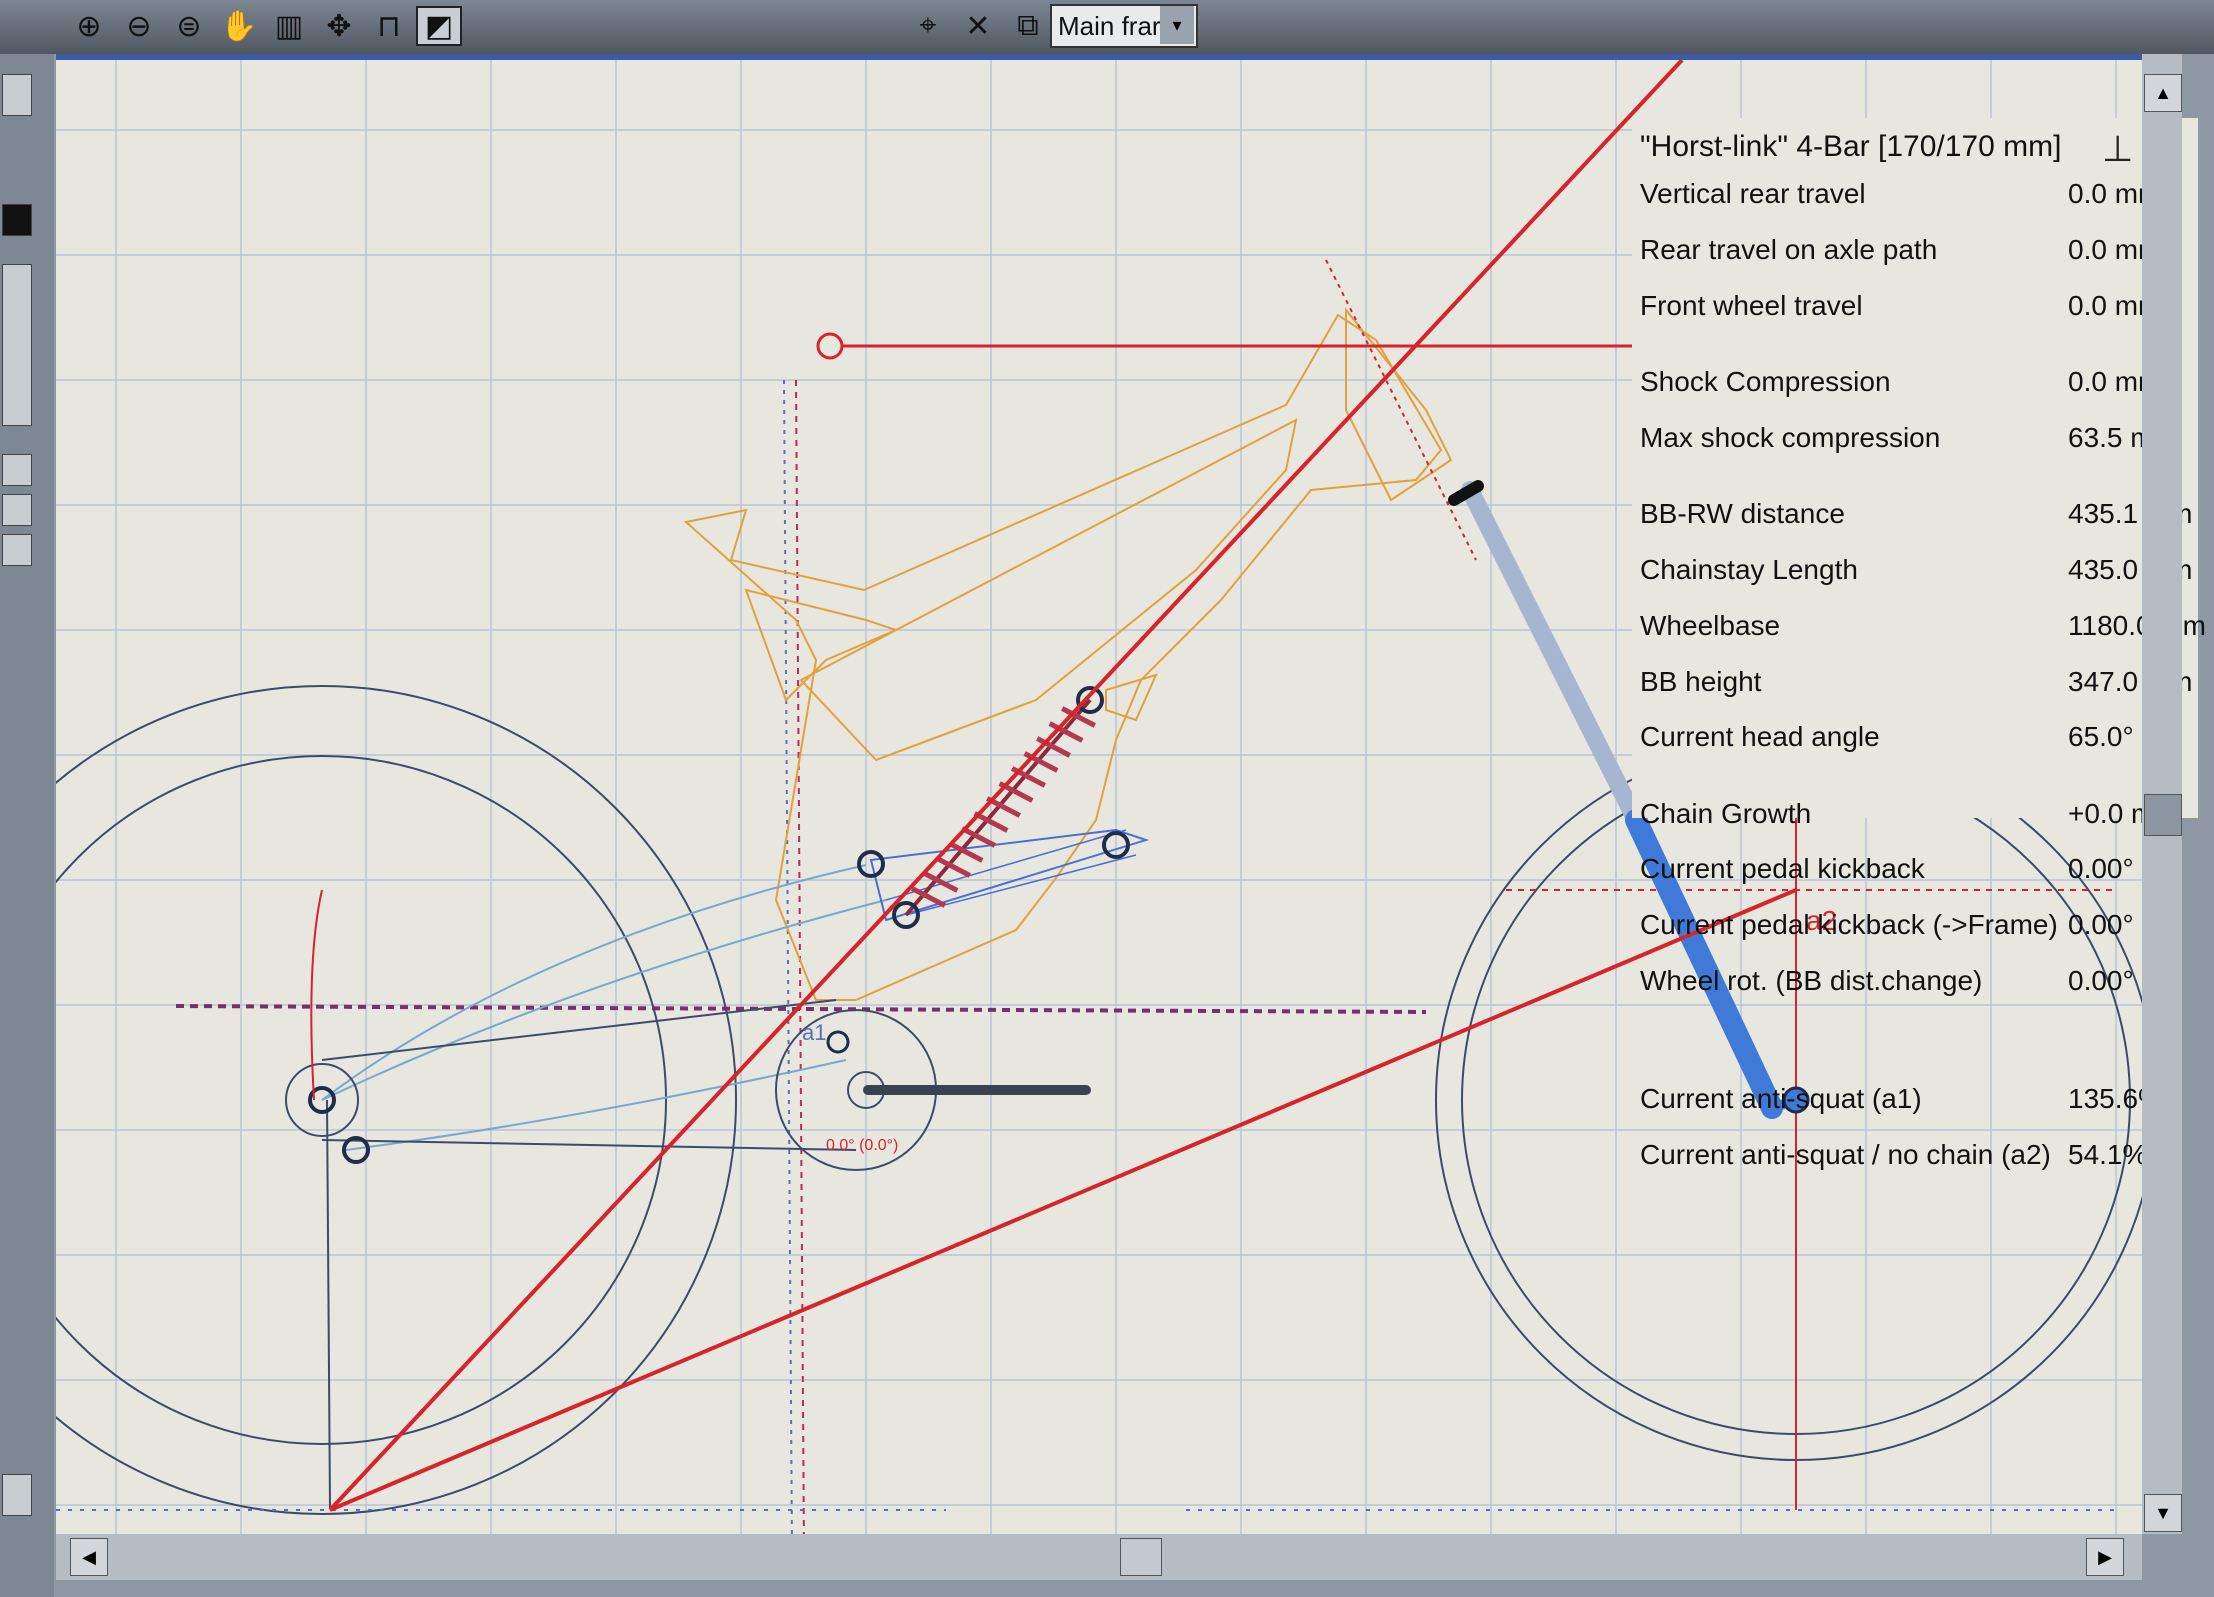 The height and width of the screenshot is (1597, 2214). What do you see at coordinates (2163, 93) in the screenshot?
I see `scroll-up-button: ▲` at bounding box center [2163, 93].